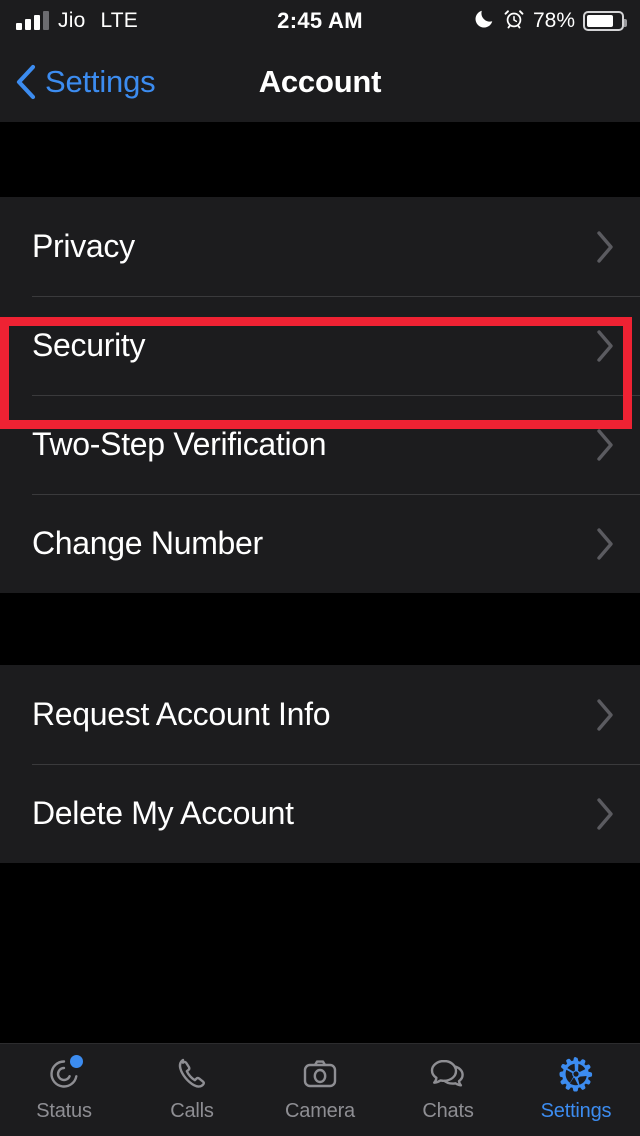 Image resolution: width=640 pixels, height=1136 pixels. Describe the element at coordinates (448, 1111) in the screenshot. I see `tab-label: Chats` at that location.